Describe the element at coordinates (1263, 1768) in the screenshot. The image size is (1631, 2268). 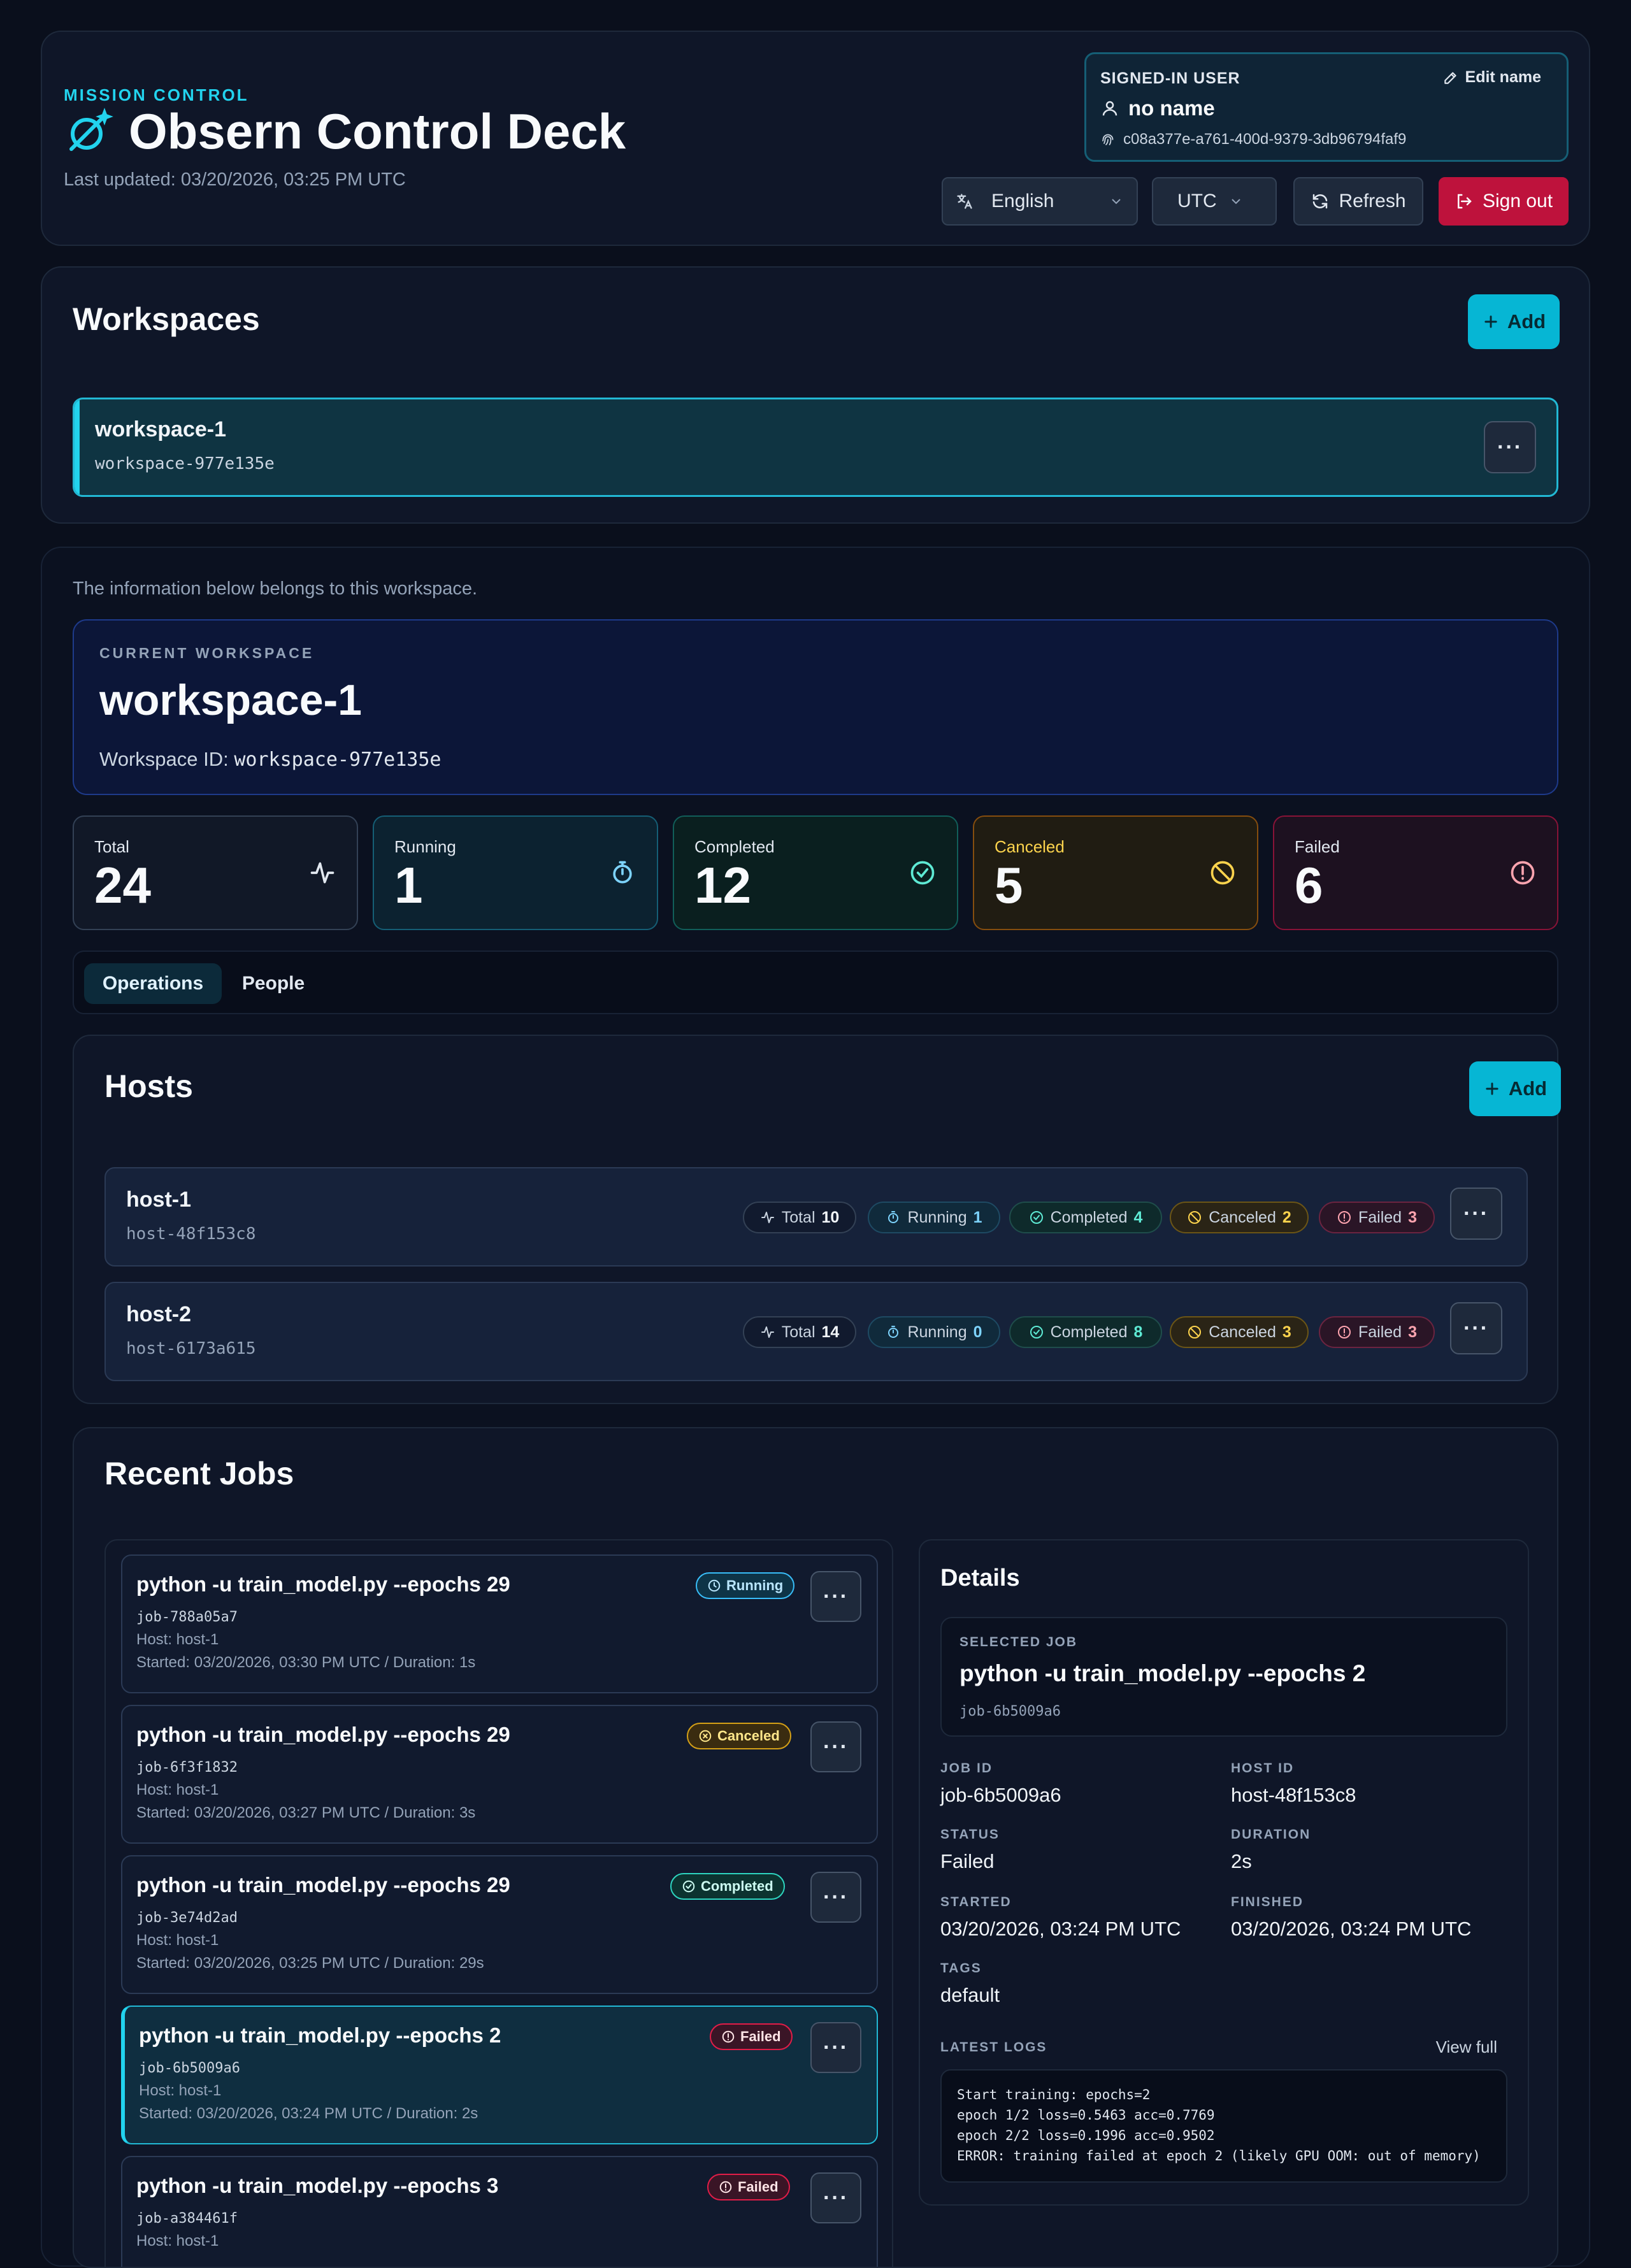
I see `detail-key: HOST ID` at that location.